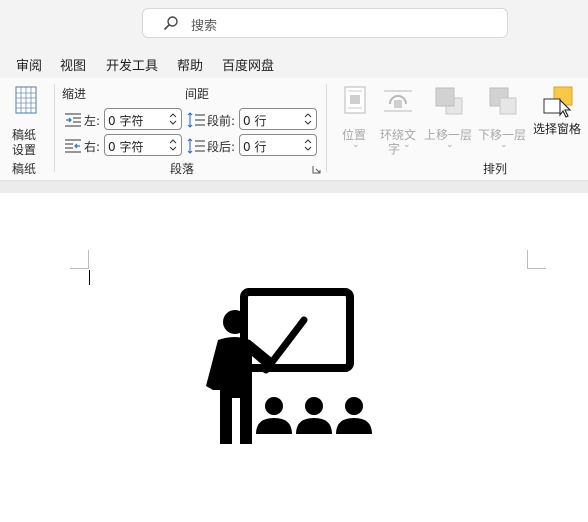  I want to click on tab-view: 视图, so click(73, 64).